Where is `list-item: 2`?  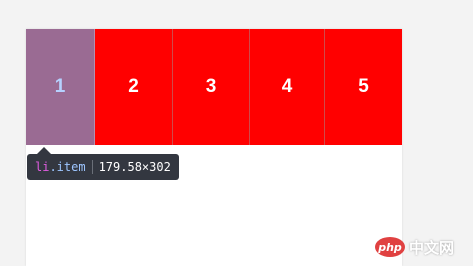
list-item: 2 is located at coordinates (134, 87).